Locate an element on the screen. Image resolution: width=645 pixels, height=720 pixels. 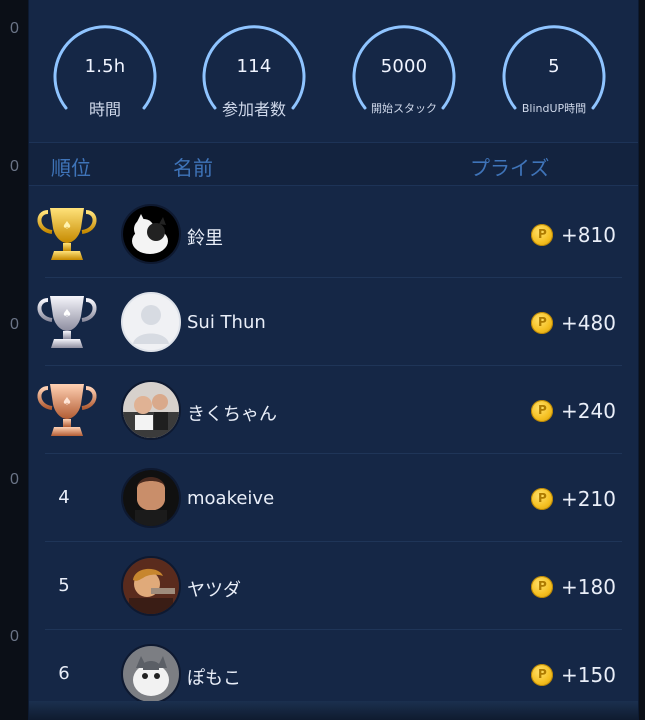
man-avatar is located at coordinates (151, 498).